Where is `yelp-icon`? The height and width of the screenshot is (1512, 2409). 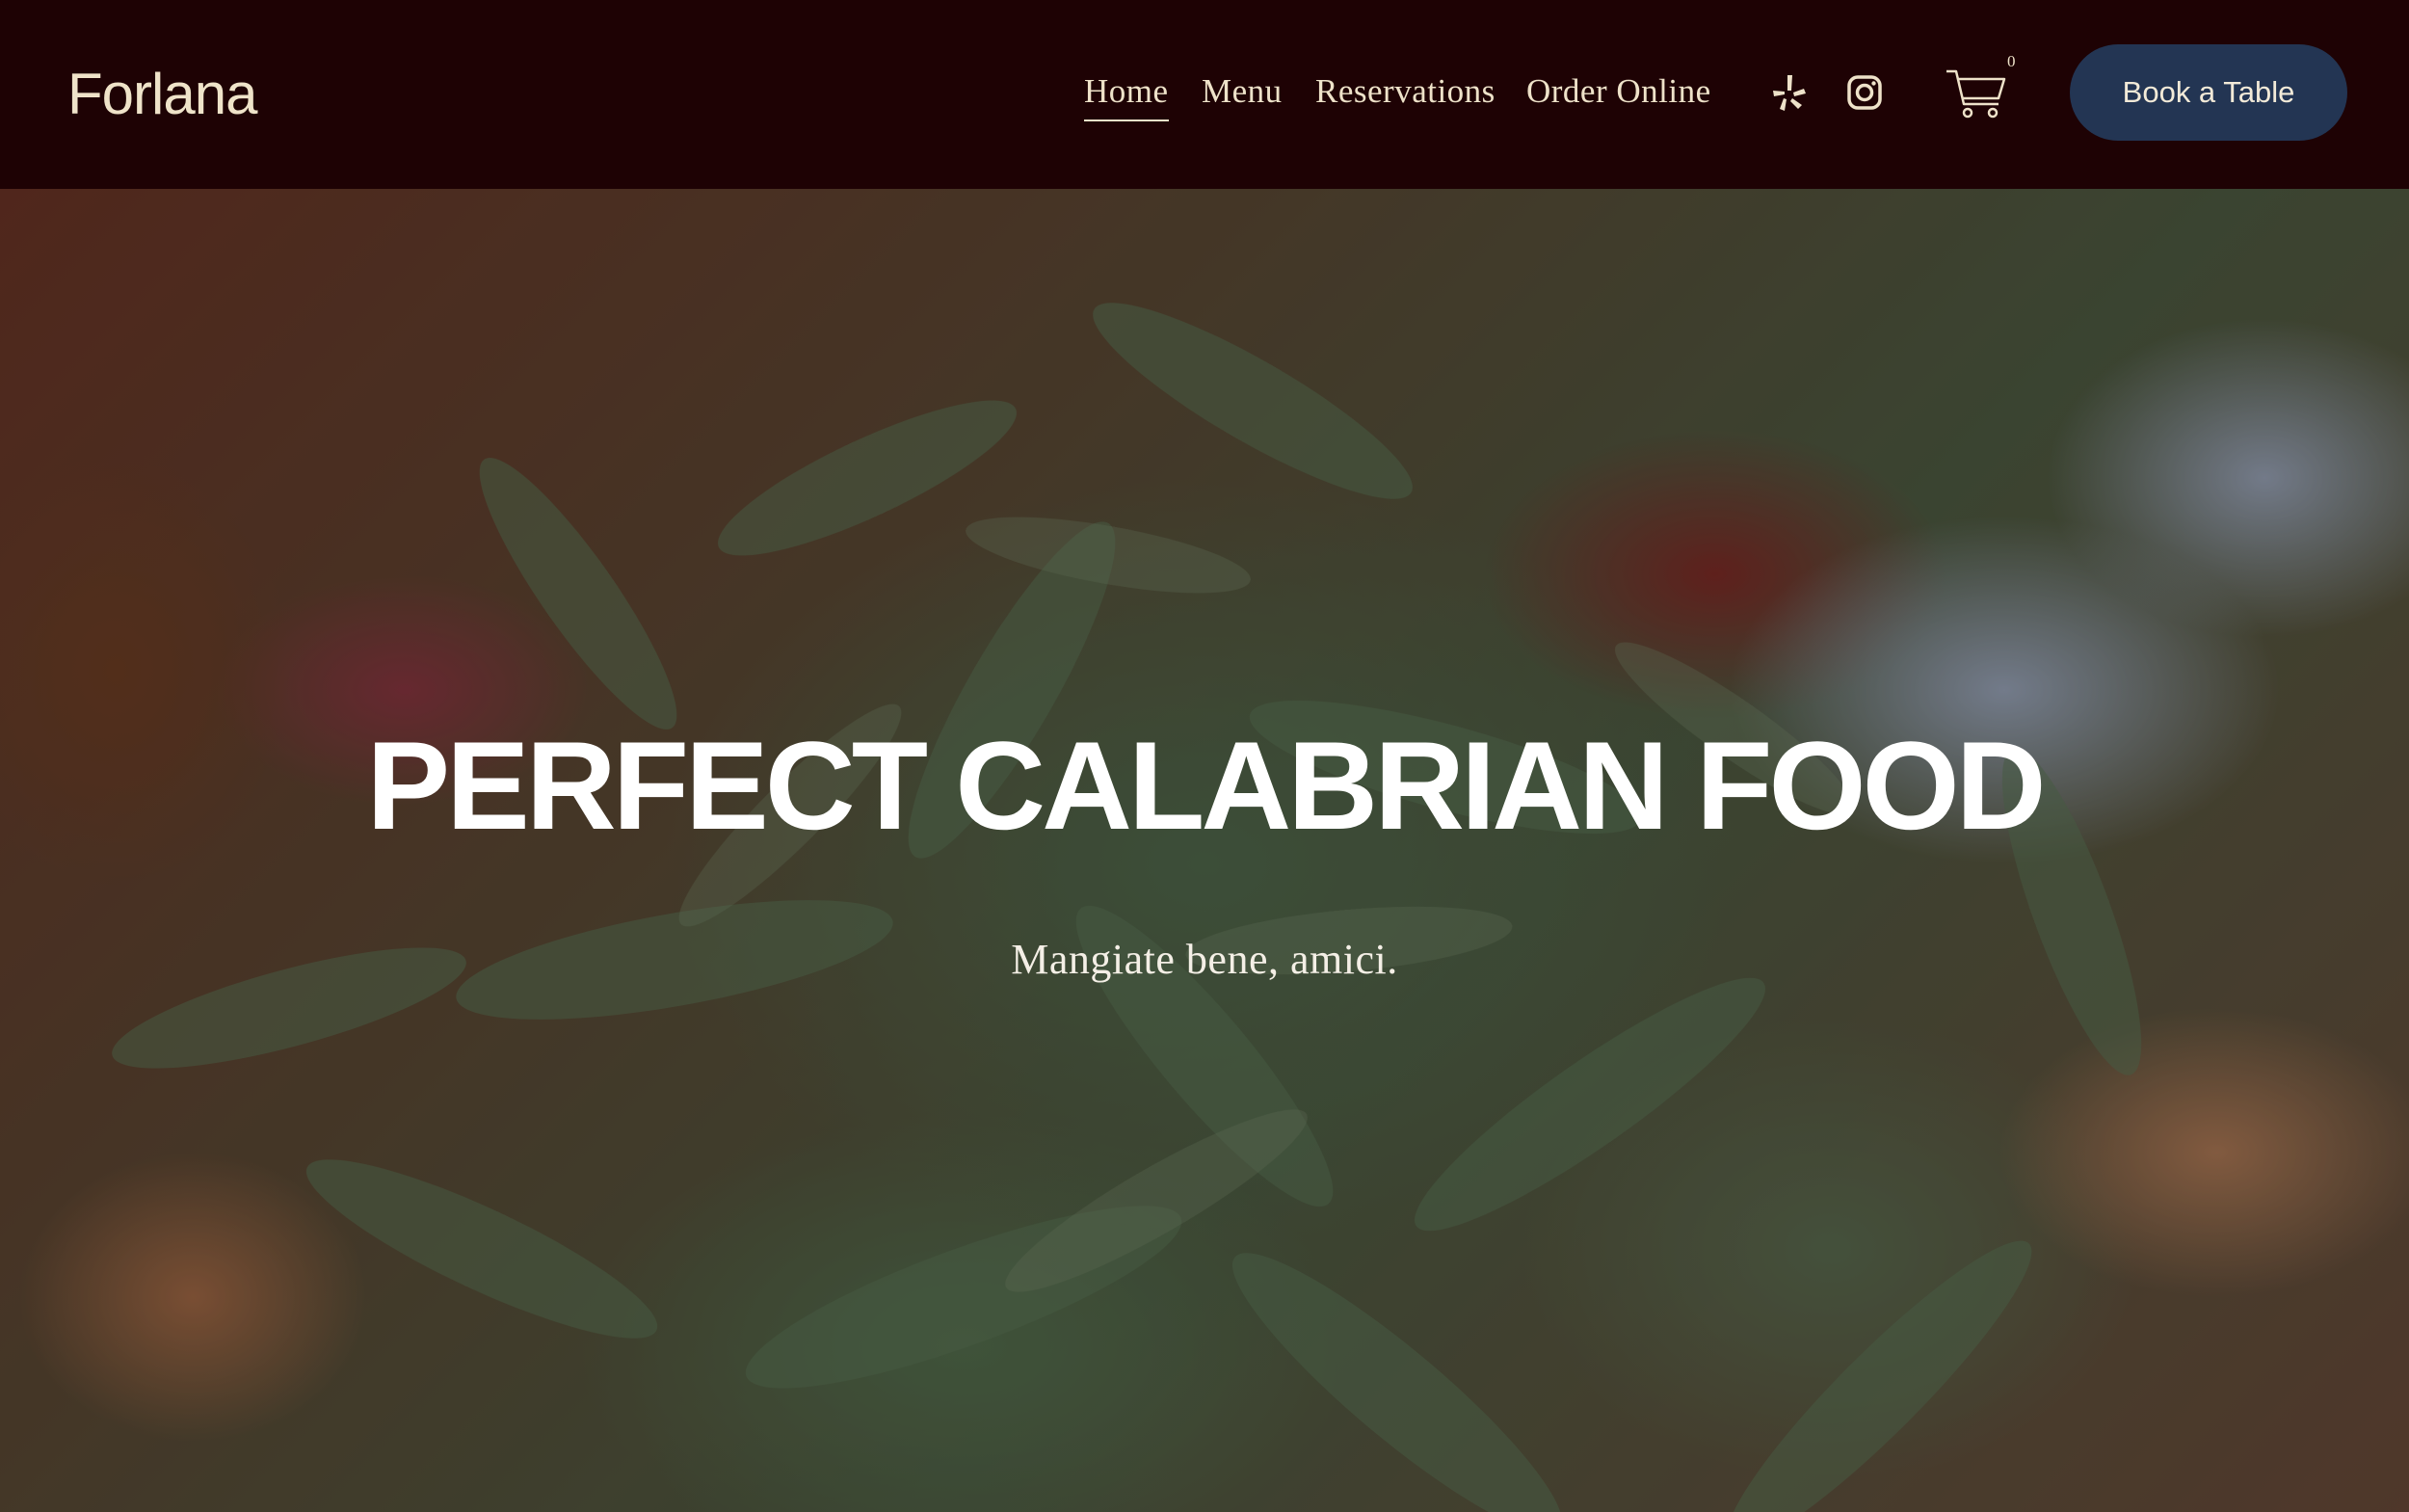 yelp-icon is located at coordinates (1789, 92).